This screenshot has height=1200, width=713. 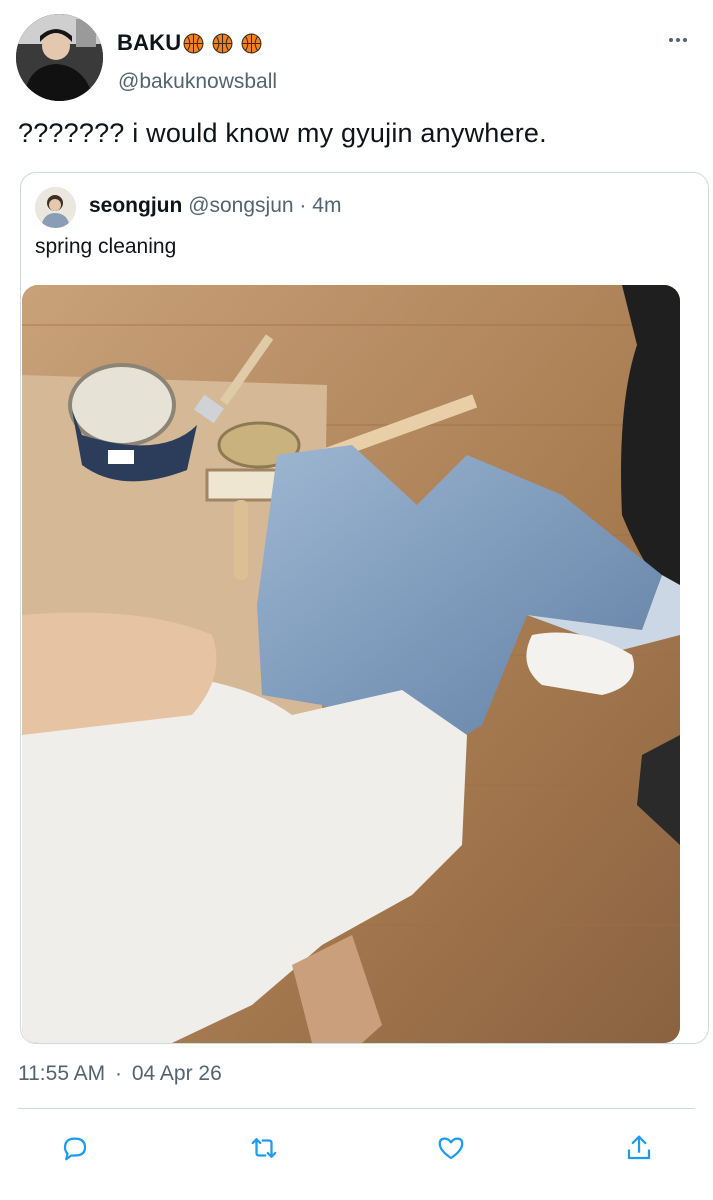 I want to click on like-button, so click(x=451, y=1148).